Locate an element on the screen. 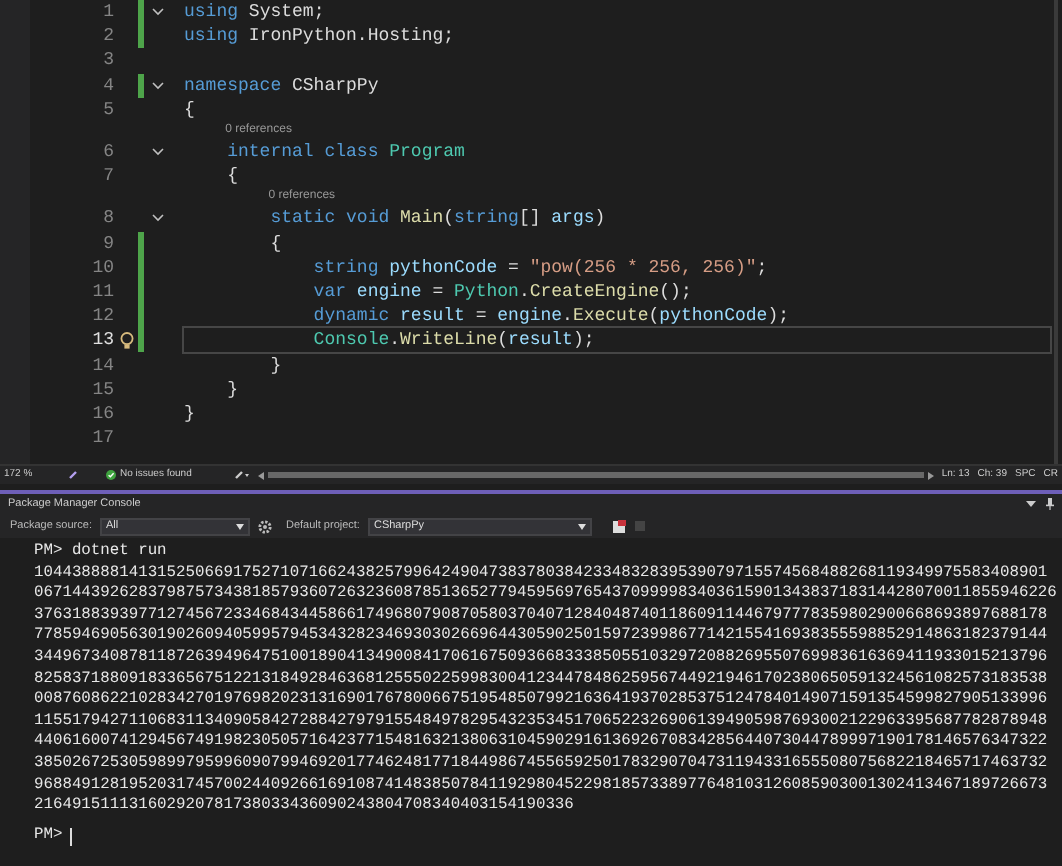 The width and height of the screenshot is (1062, 866). line-number: 16 is located at coordinates (102, 413).